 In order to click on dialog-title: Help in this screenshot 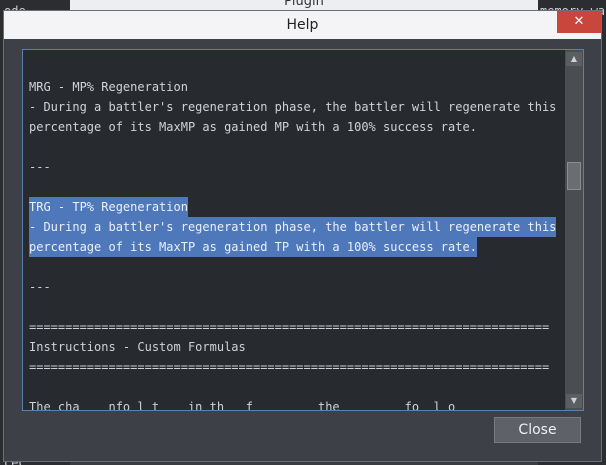, I will do `click(302, 25)`.